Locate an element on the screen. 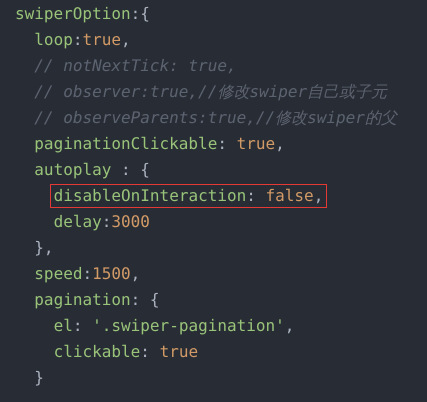 The width and height of the screenshot is (427, 402). code-token: delay is located at coordinates (78, 221).